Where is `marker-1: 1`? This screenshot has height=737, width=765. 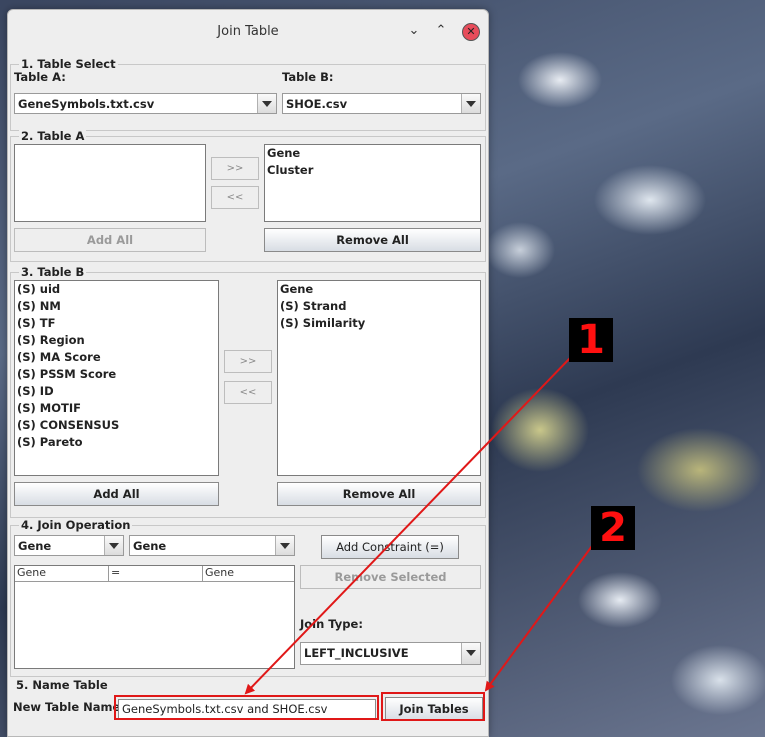 marker-1: 1 is located at coordinates (591, 340).